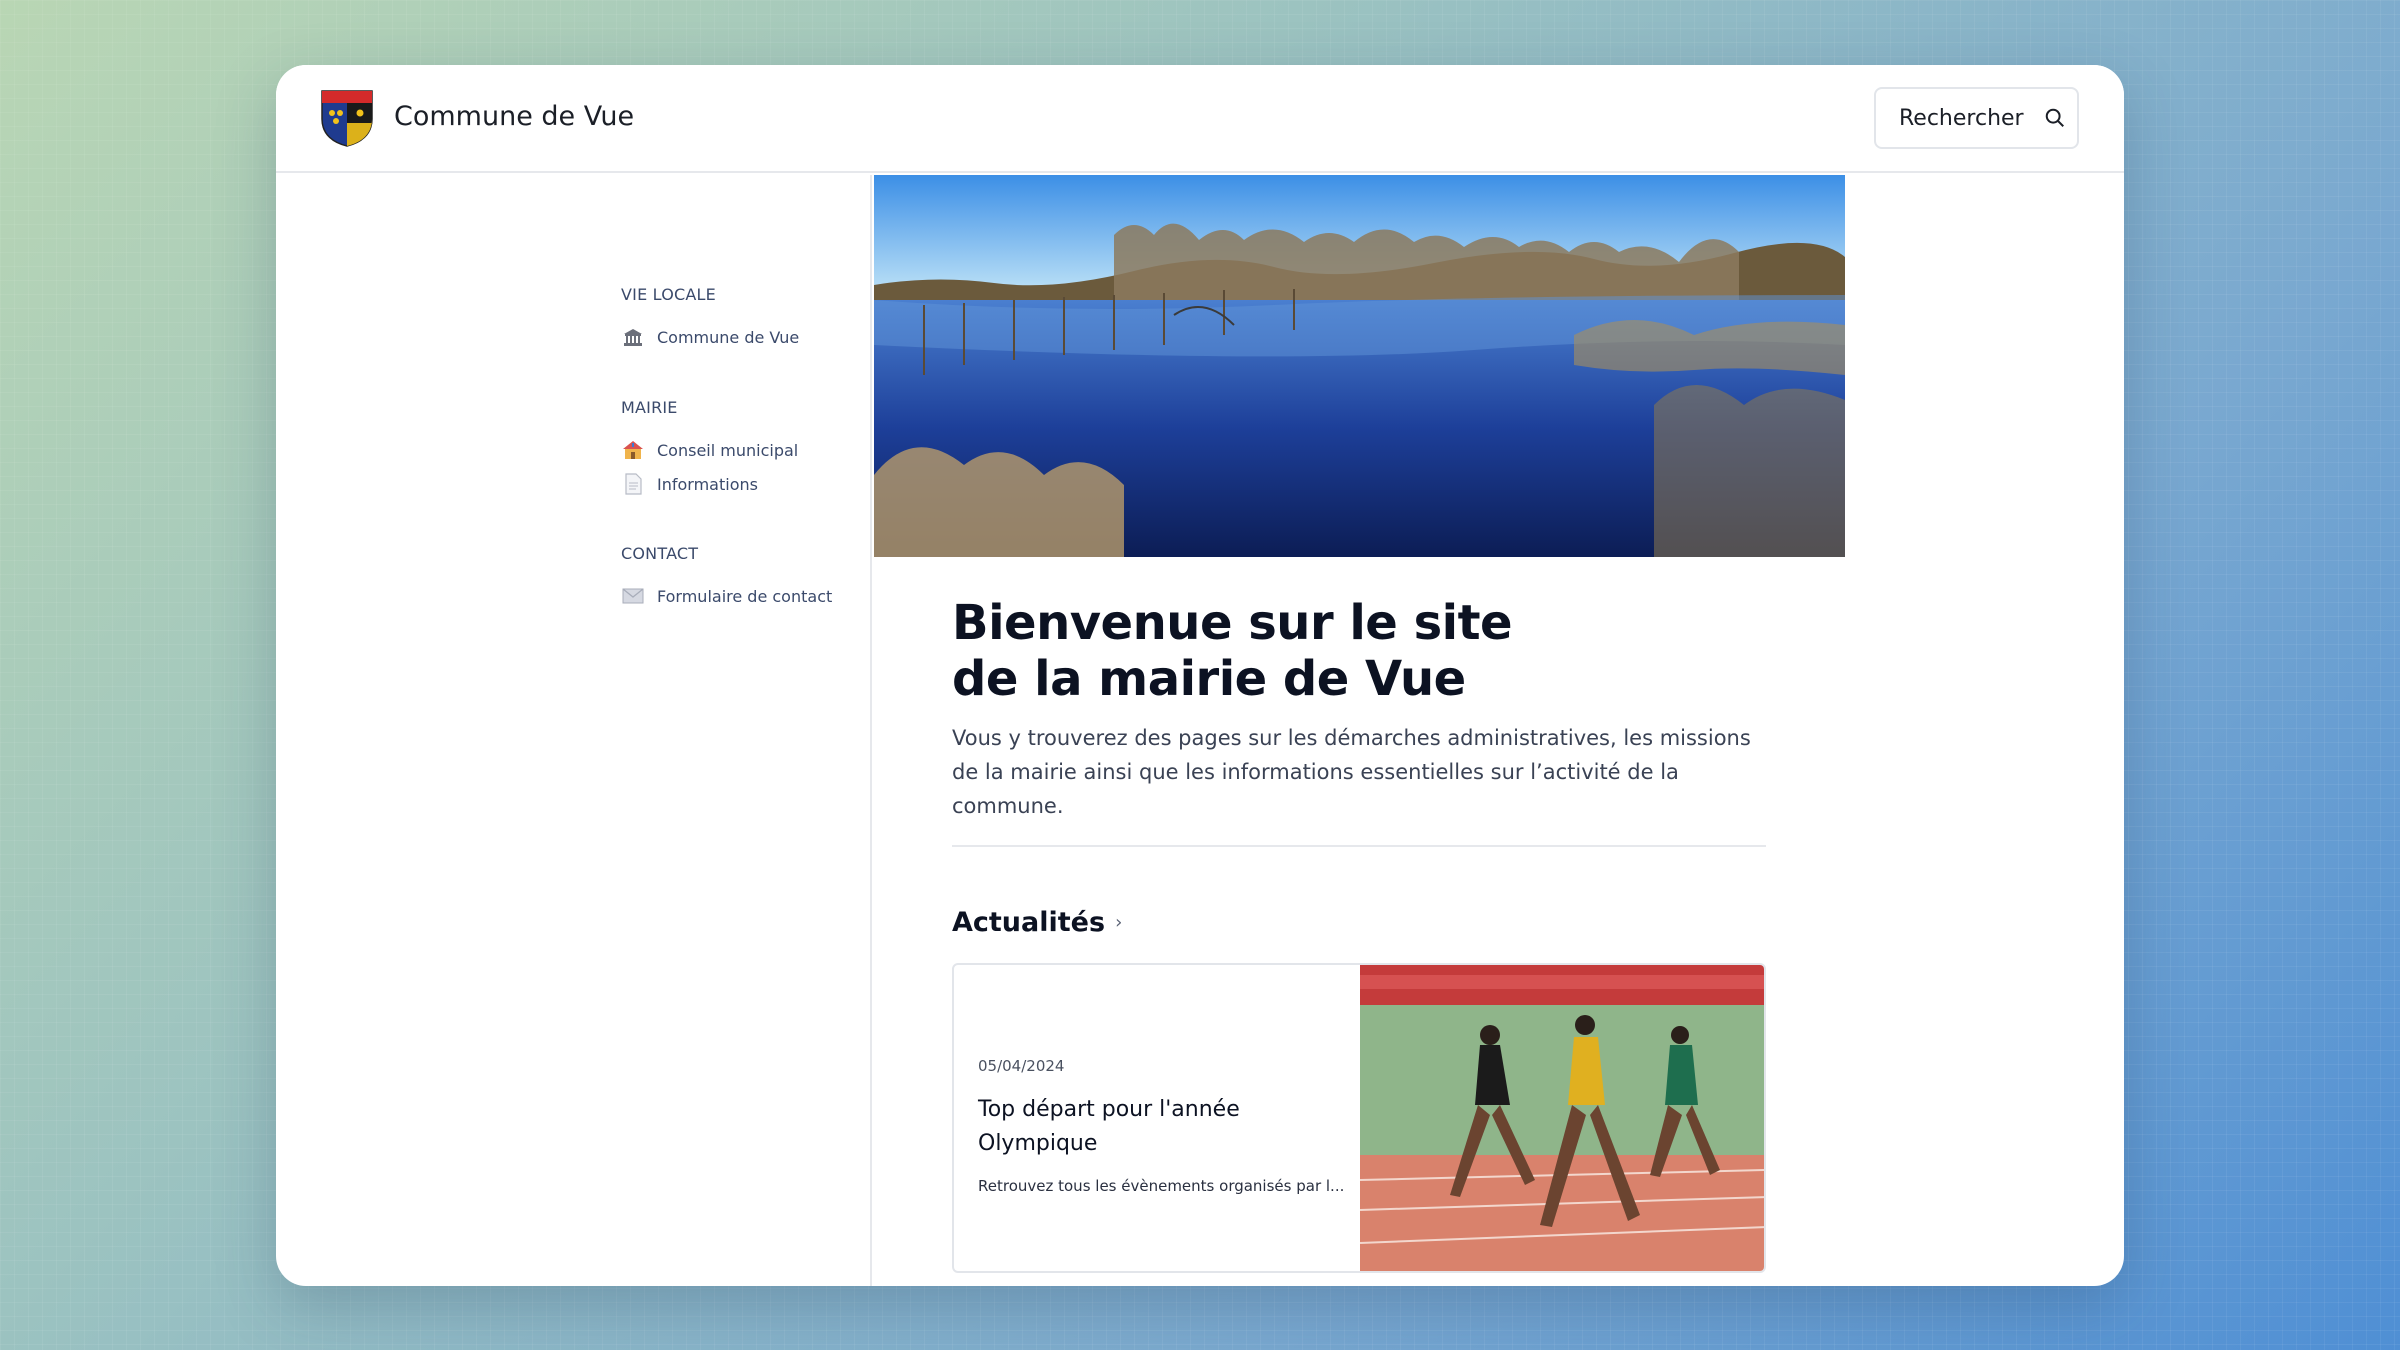 Image resolution: width=2400 pixels, height=1350 pixels. I want to click on house-icon, so click(633, 450).